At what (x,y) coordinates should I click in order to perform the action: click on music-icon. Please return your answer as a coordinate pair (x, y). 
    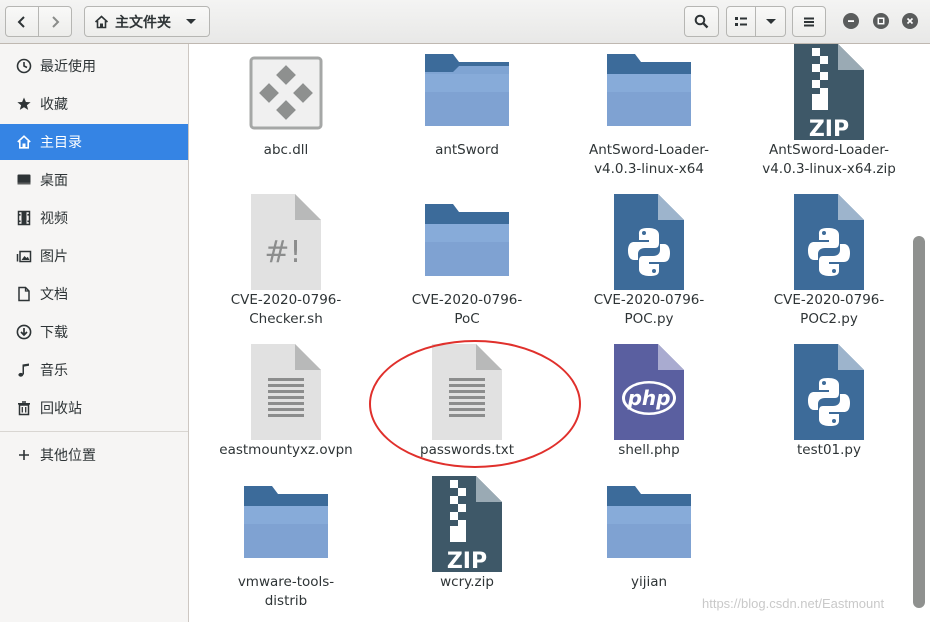
    Looking at the image, I should click on (23, 370).